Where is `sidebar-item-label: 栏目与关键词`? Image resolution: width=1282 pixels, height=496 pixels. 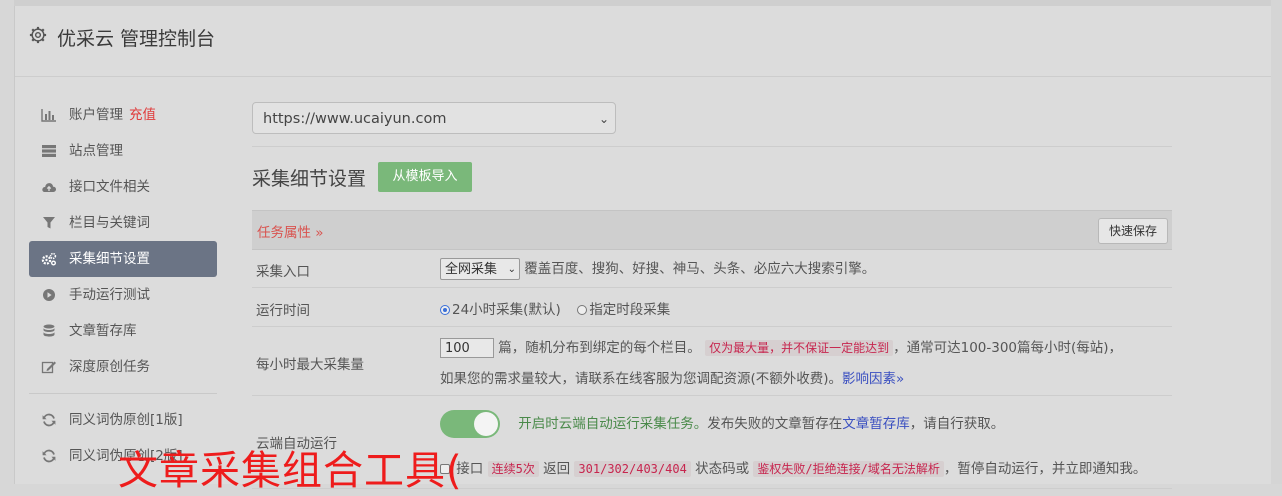 sidebar-item-label: 栏目与关键词 is located at coordinates (109, 223).